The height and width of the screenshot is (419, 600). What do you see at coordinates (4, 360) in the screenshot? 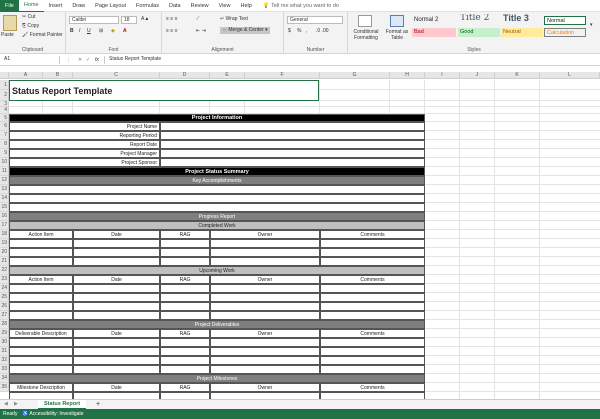
I see `row-header-32: 32` at bounding box center [4, 360].